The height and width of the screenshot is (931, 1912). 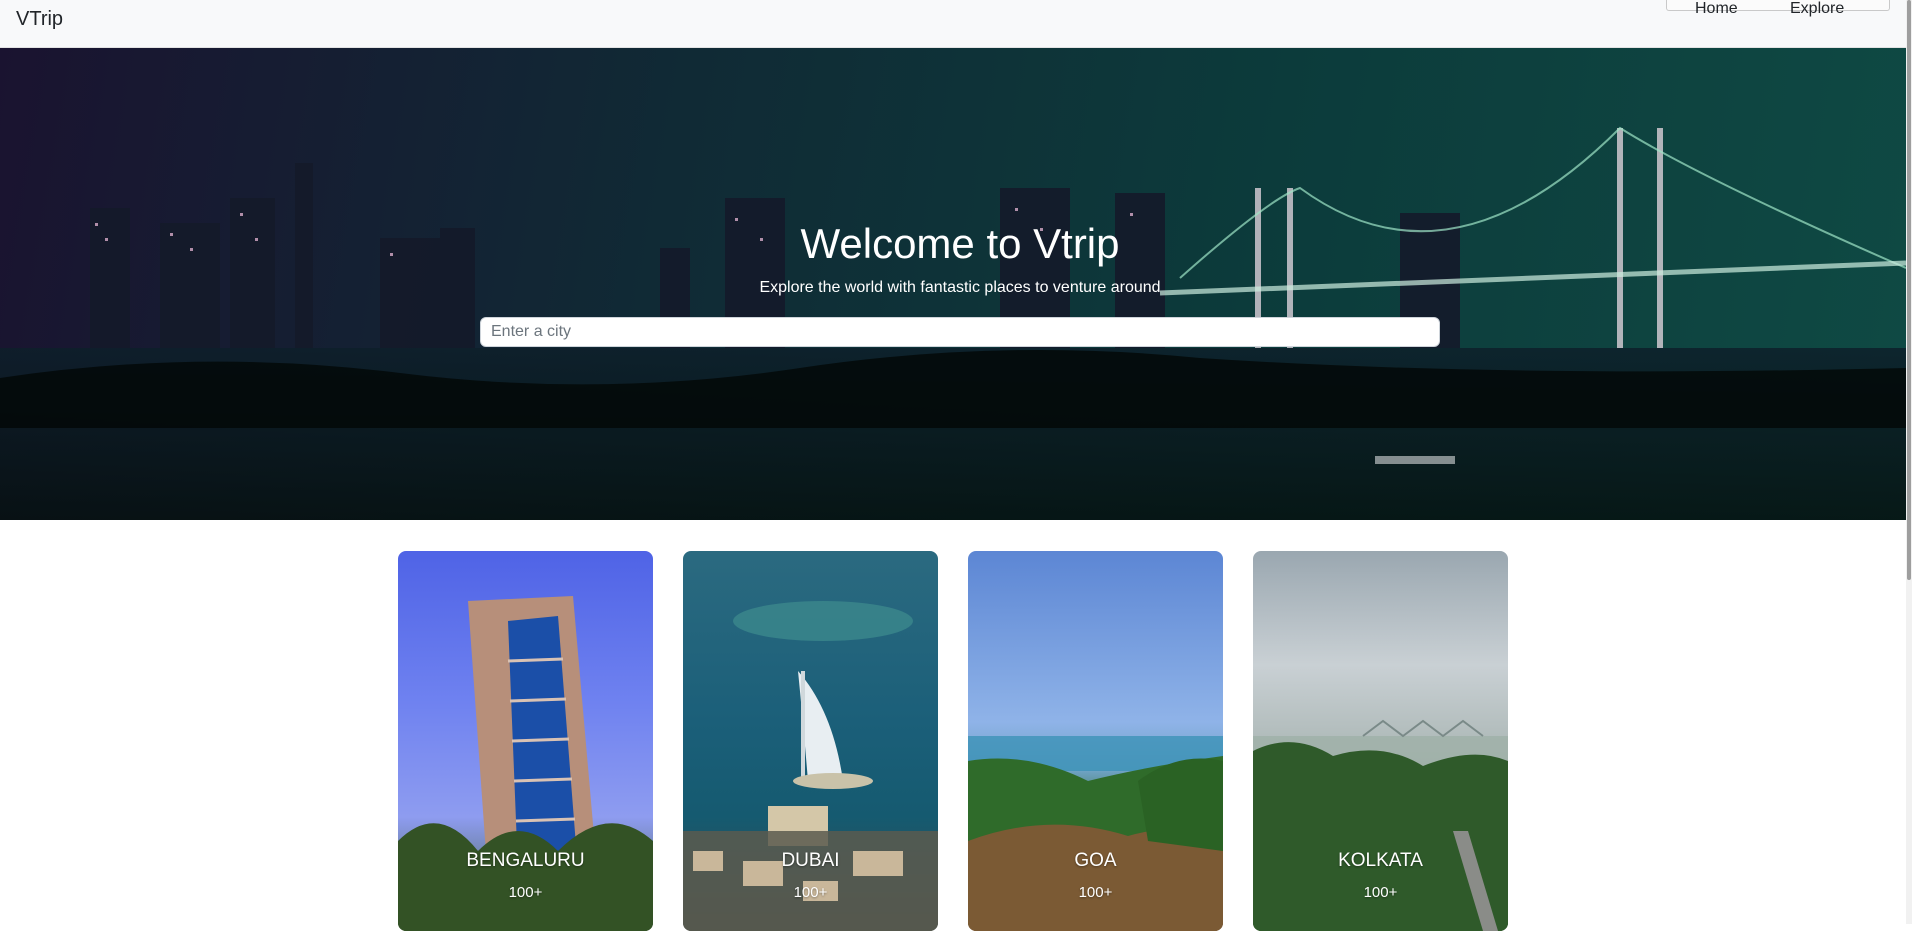 What do you see at coordinates (1095, 860) in the screenshot?
I see `city-name: GOA` at bounding box center [1095, 860].